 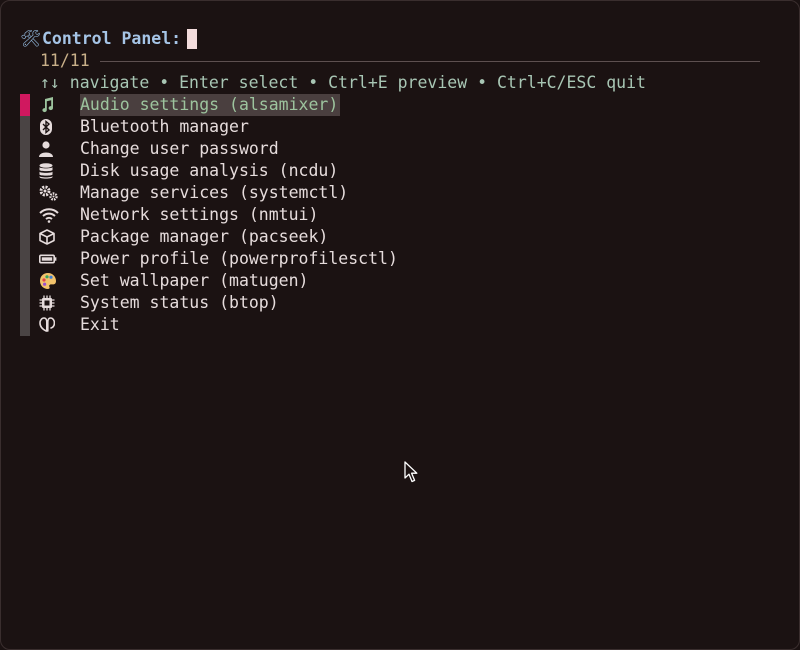 I want to click on list-item: Disk usage analysis (ncdu), so click(x=209, y=171).